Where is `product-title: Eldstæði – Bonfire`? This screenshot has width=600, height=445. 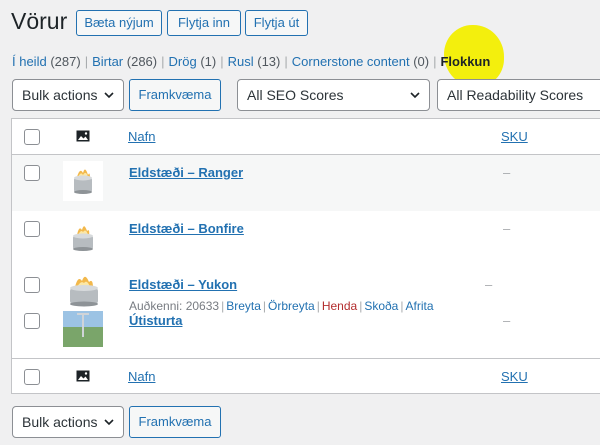 product-title: Eldstæði – Bonfire is located at coordinates (186, 228).